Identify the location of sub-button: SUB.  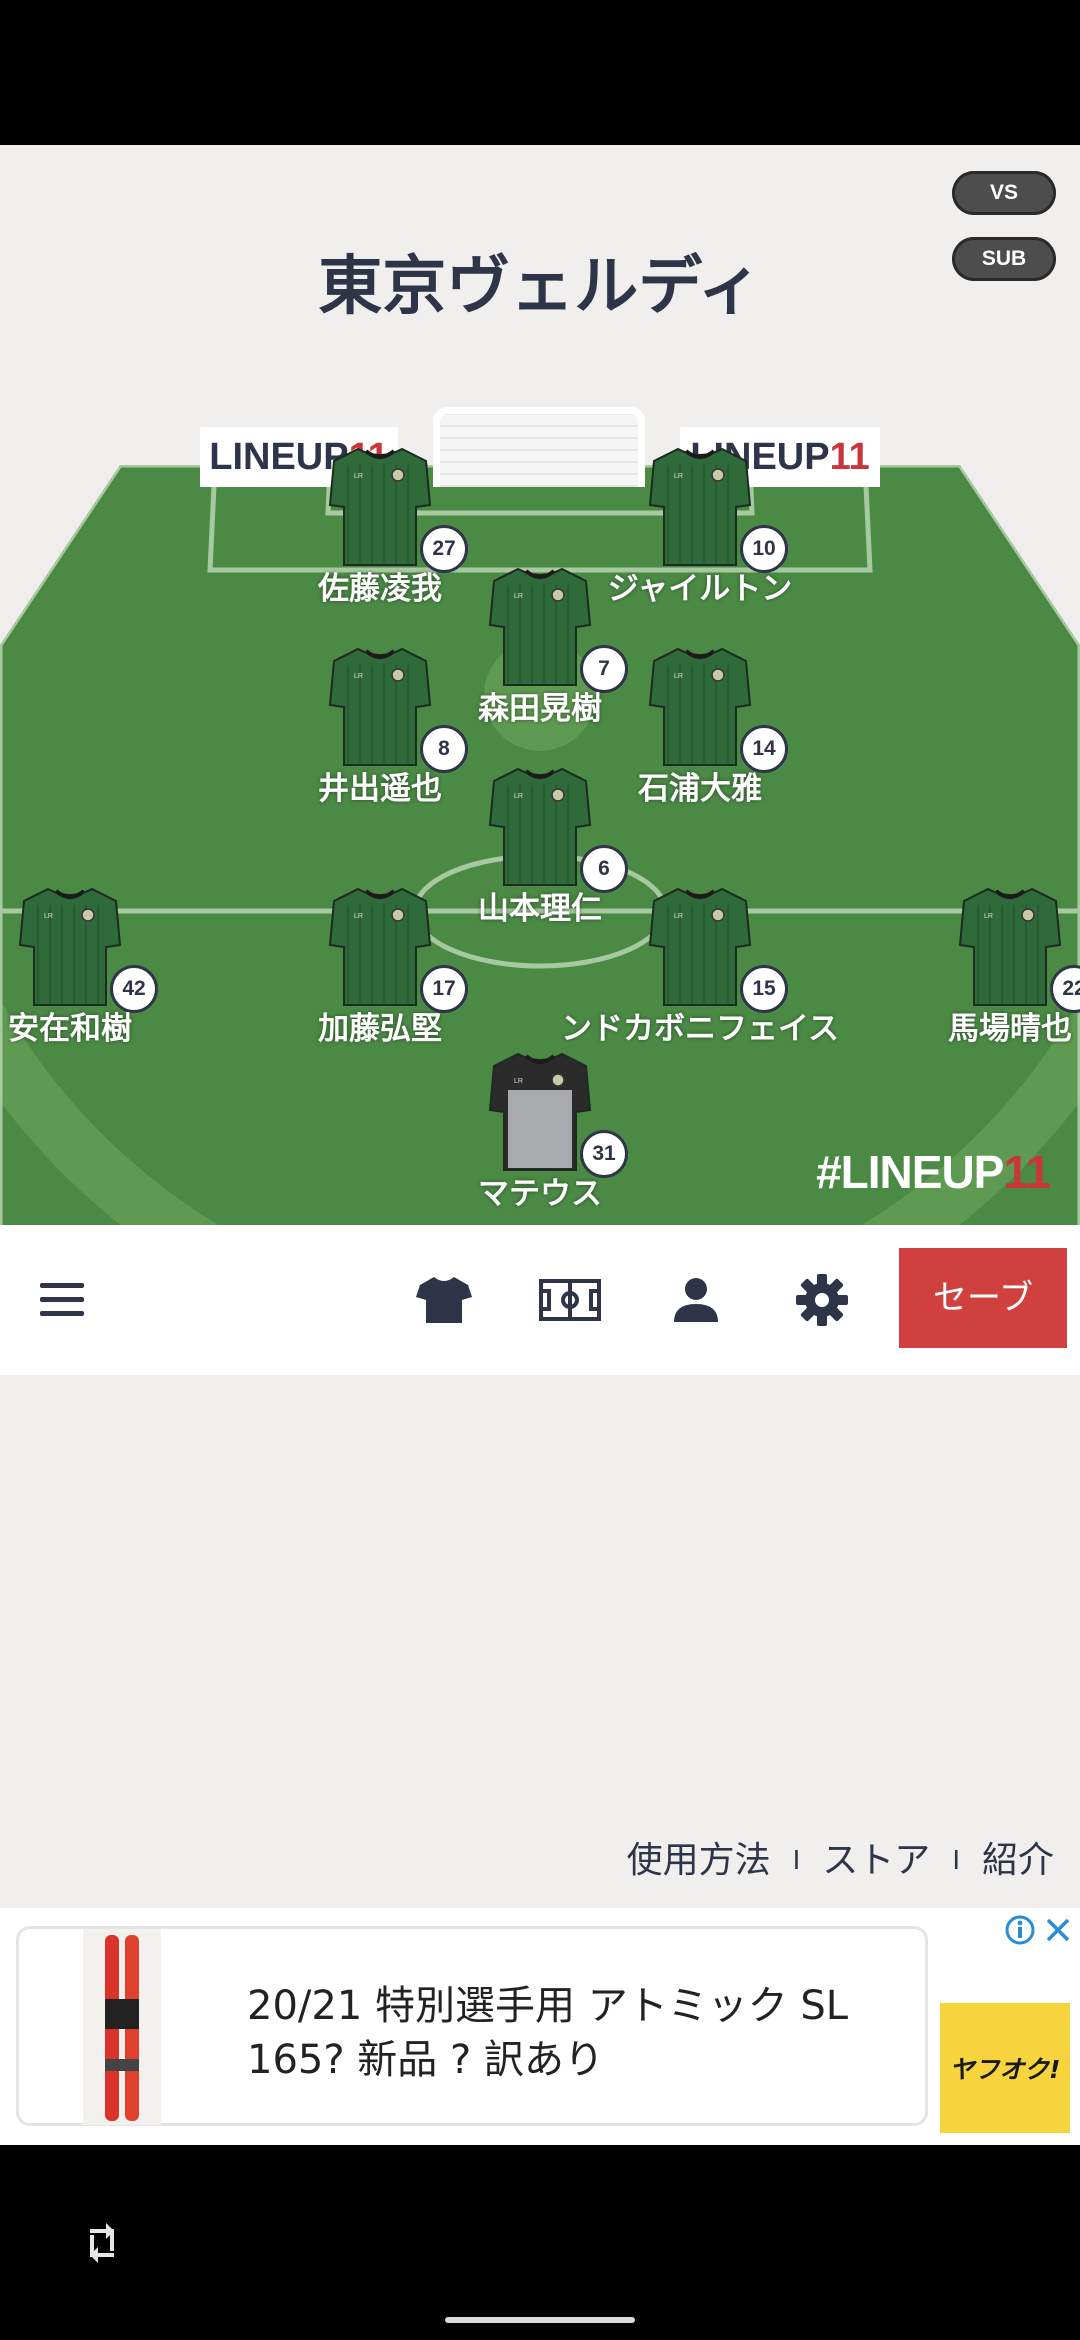
(1004, 259).